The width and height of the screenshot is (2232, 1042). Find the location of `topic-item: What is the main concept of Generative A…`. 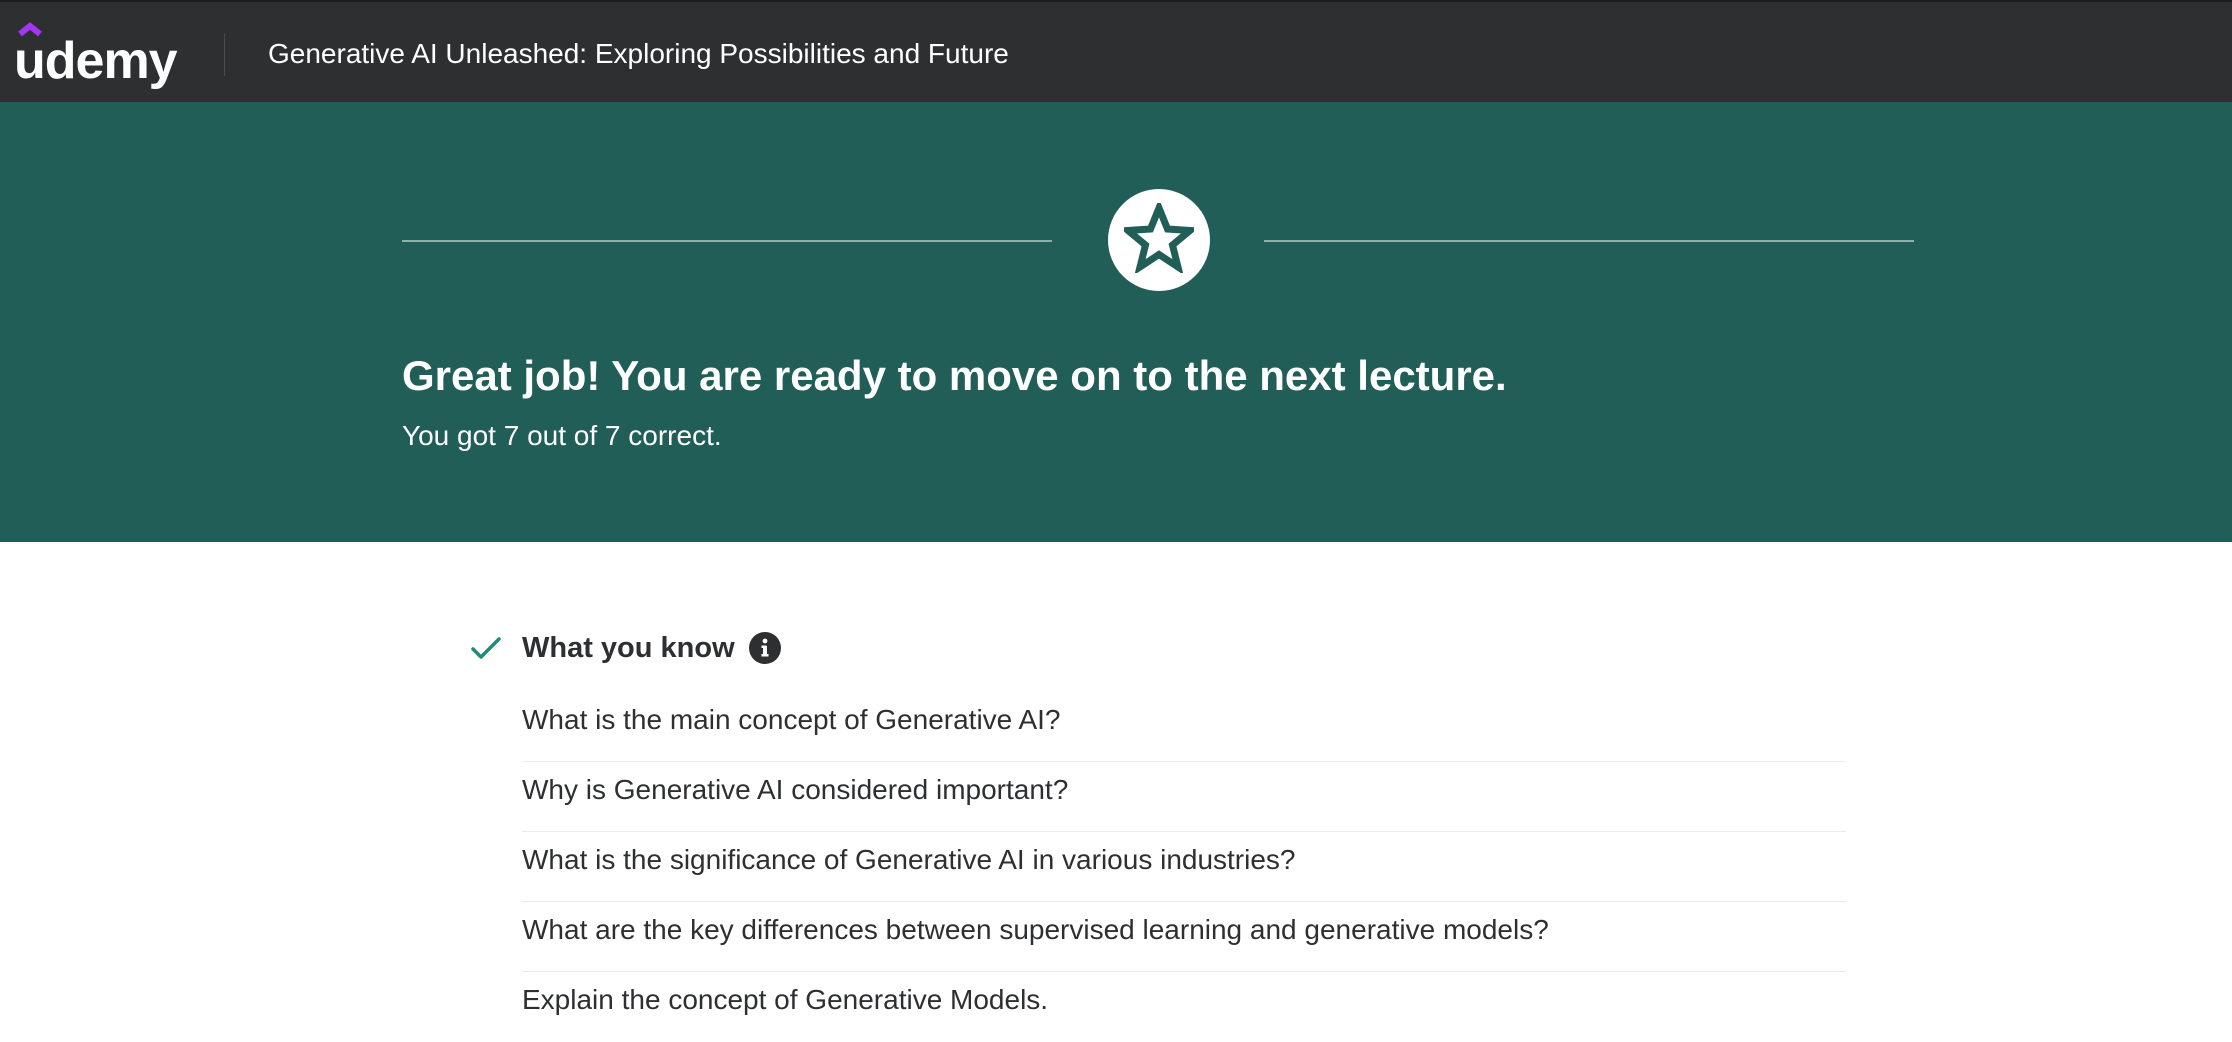

topic-item: What is the main concept of Generative A… is located at coordinates (1184, 727).